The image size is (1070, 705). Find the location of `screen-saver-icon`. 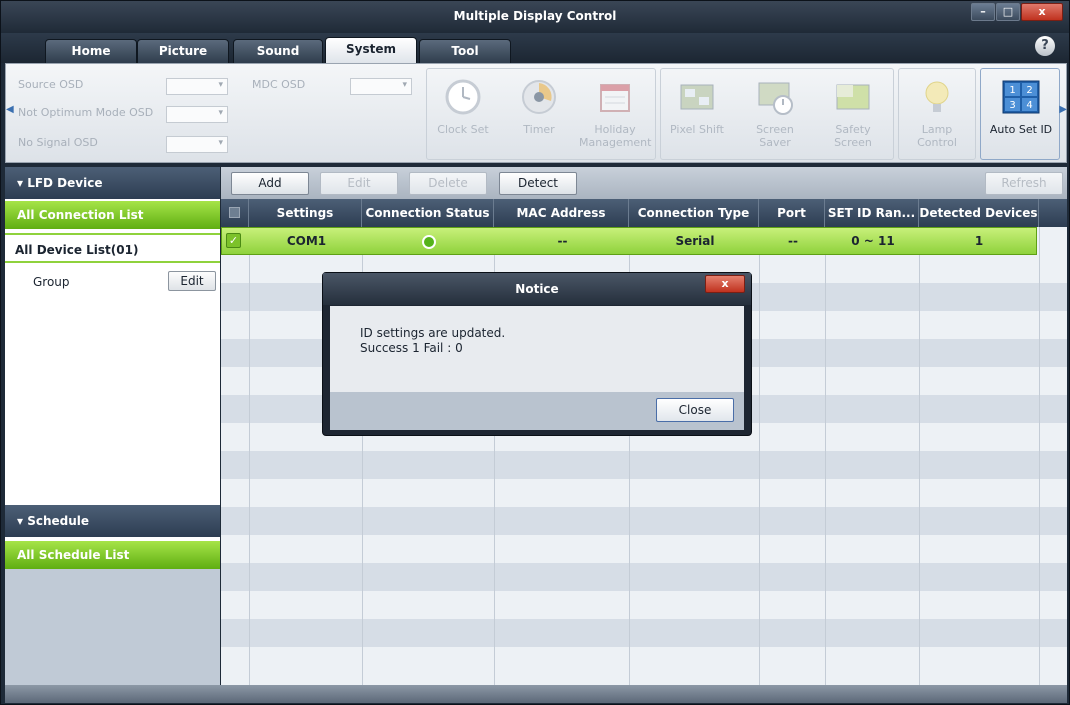

screen-saver-icon is located at coordinates (775, 98).